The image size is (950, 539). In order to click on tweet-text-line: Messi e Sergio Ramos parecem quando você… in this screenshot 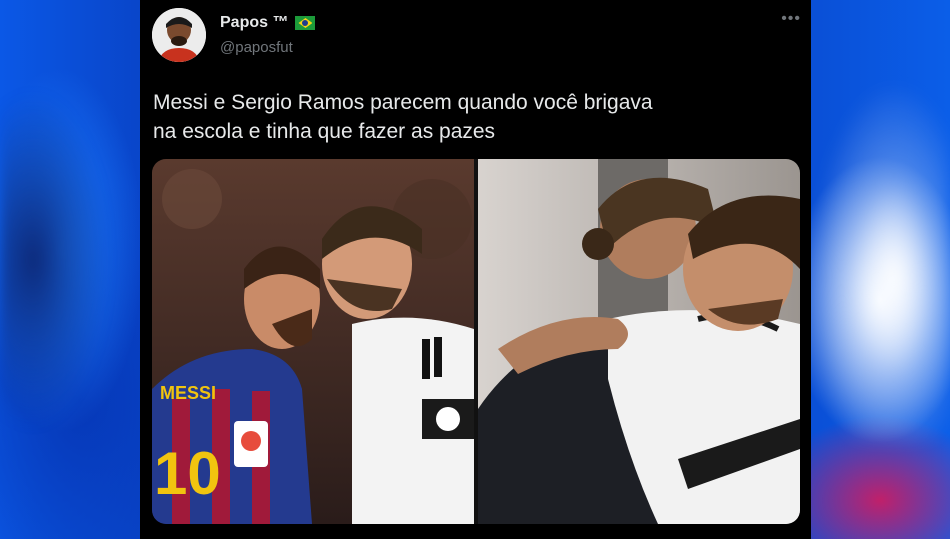, I will do `click(403, 102)`.